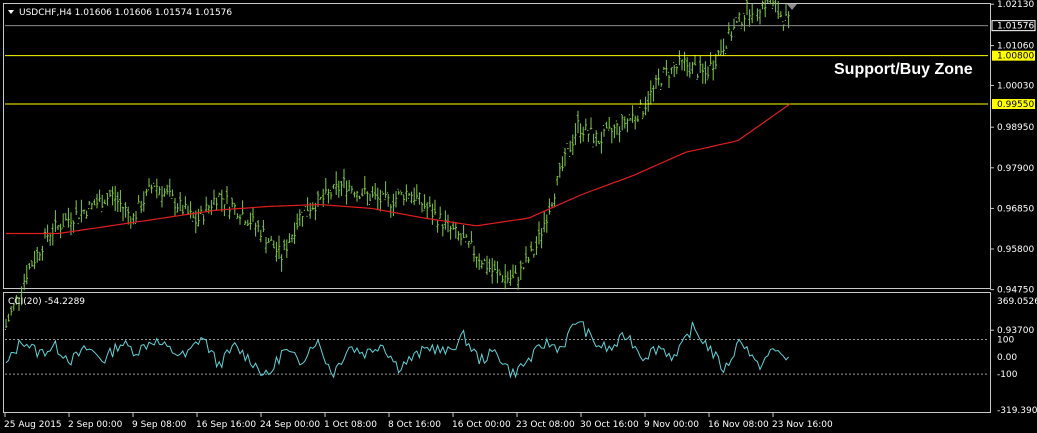  I want to click on time-tick-label: 1 Oct 08:00, so click(350, 425).